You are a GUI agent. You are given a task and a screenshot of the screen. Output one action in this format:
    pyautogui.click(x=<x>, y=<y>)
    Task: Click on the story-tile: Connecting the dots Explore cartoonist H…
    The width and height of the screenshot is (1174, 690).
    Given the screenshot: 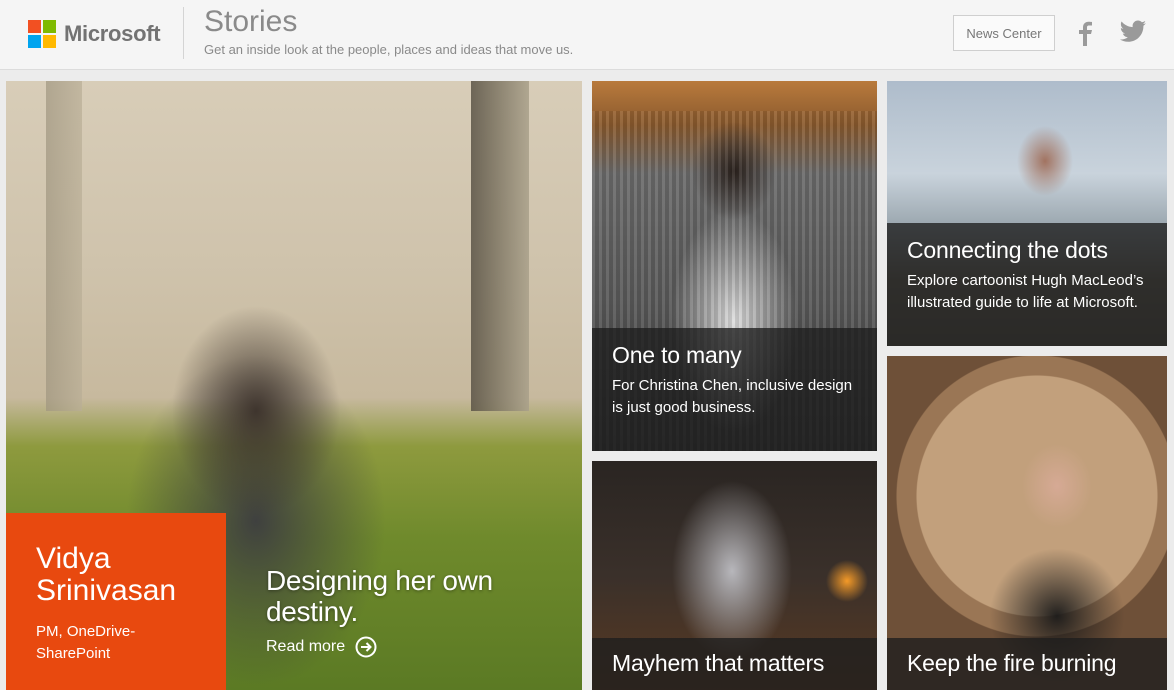 What is the action you would take?
    pyautogui.click(x=1027, y=213)
    